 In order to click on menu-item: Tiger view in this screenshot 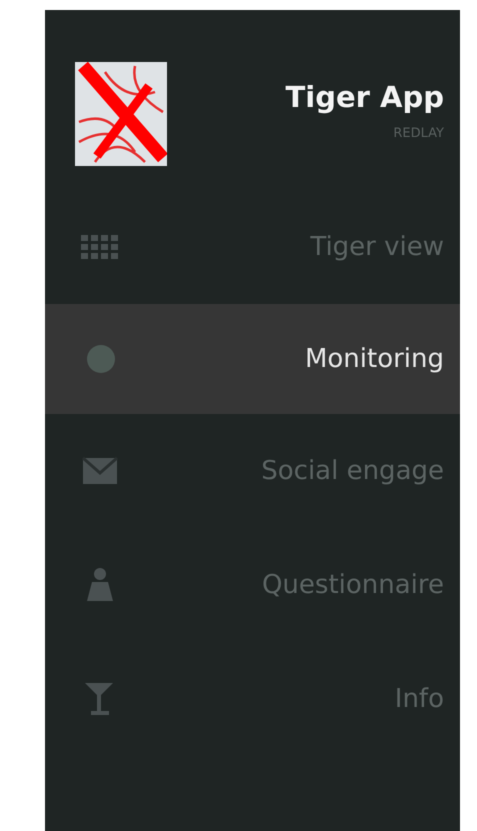, I will do `click(252, 247)`.